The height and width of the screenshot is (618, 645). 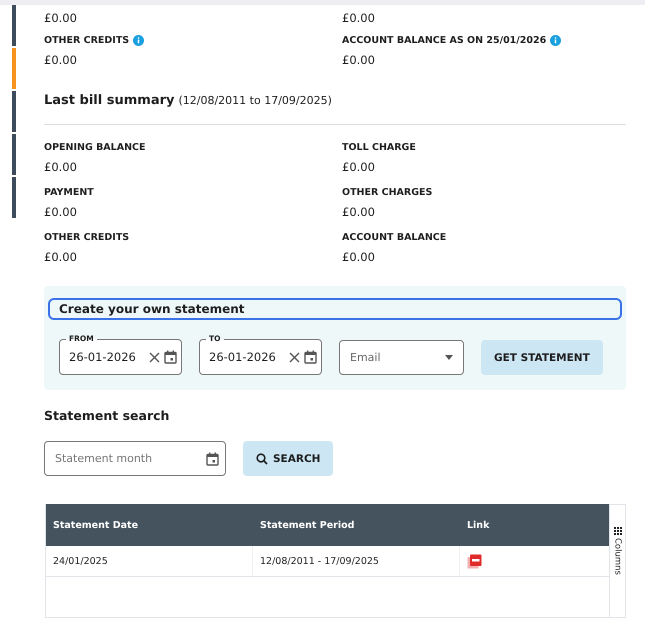 What do you see at coordinates (388, 192) in the screenshot?
I see `field-label: OTHER CHARGES` at bounding box center [388, 192].